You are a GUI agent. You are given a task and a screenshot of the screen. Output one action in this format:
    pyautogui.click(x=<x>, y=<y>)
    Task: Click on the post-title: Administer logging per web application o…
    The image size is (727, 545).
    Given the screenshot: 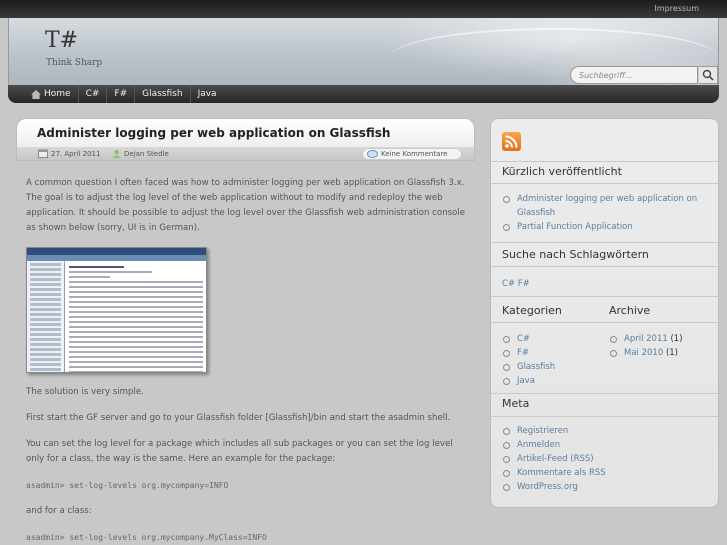 What is the action you would take?
    pyautogui.click(x=213, y=133)
    